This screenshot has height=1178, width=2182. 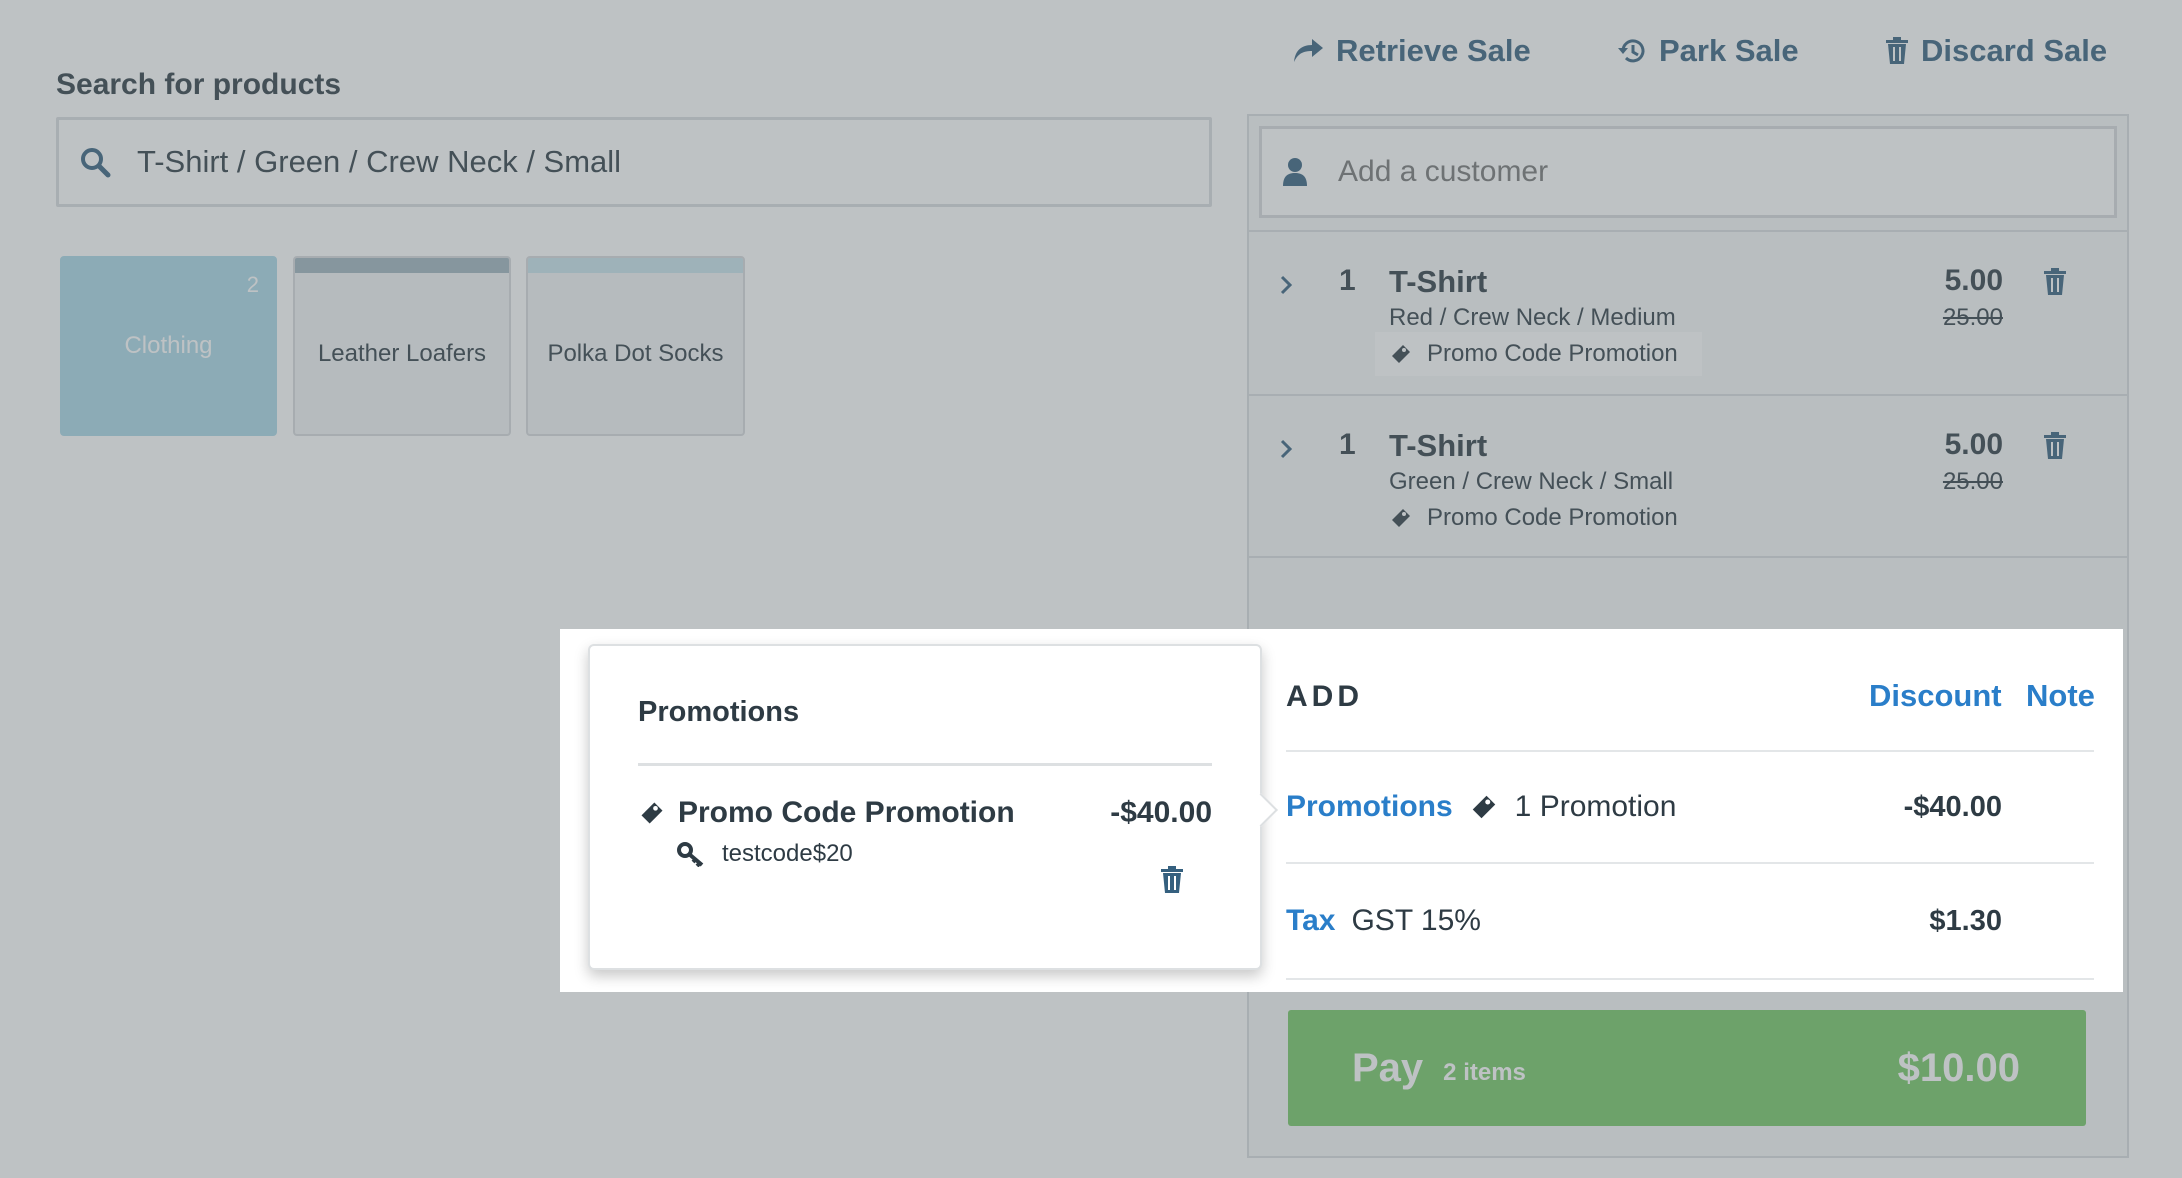 I want to click on add-heading: ADD, so click(x=1324, y=696).